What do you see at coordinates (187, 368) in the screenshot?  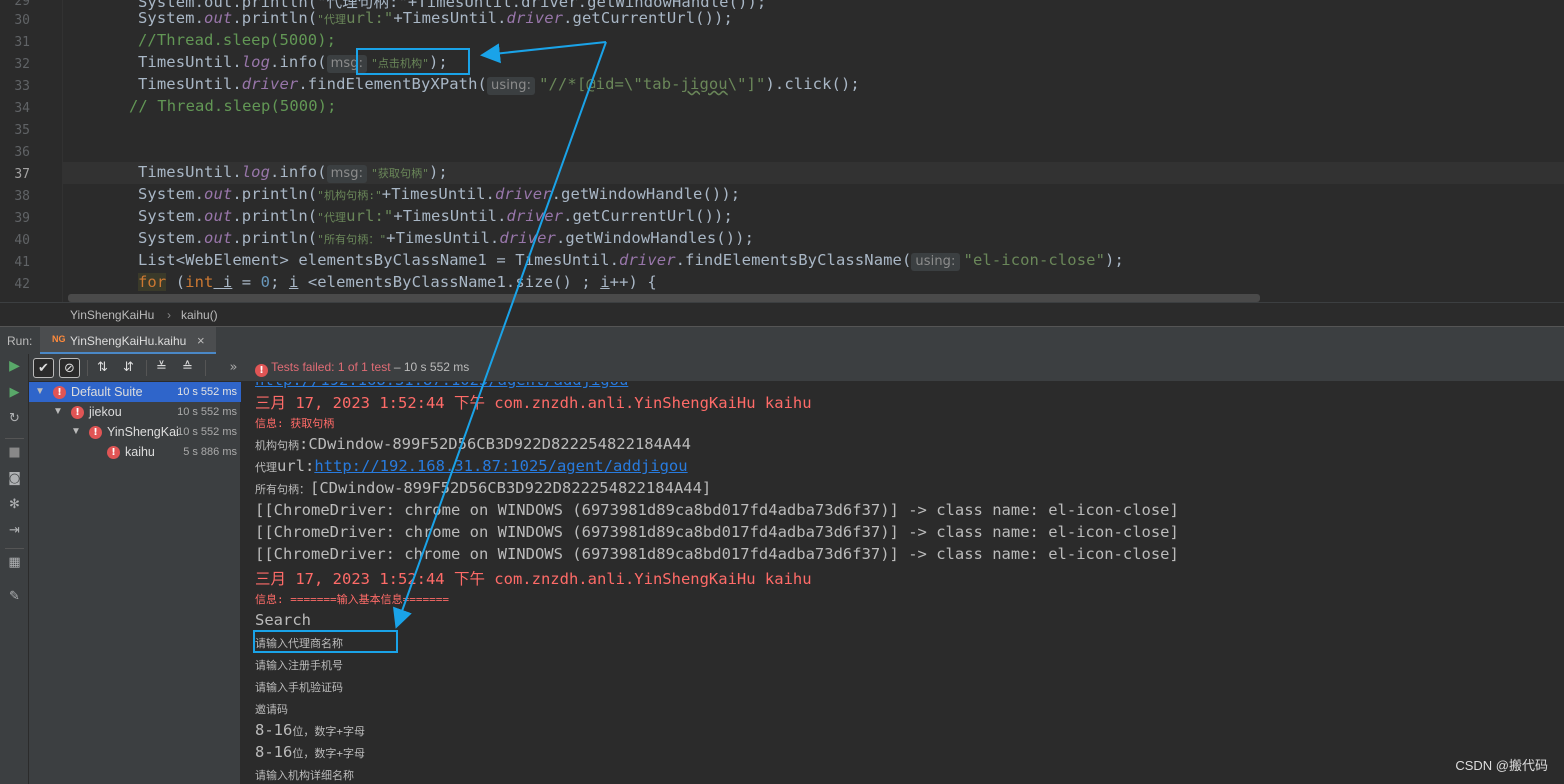 I see `collapse-all-icon: ≙` at bounding box center [187, 368].